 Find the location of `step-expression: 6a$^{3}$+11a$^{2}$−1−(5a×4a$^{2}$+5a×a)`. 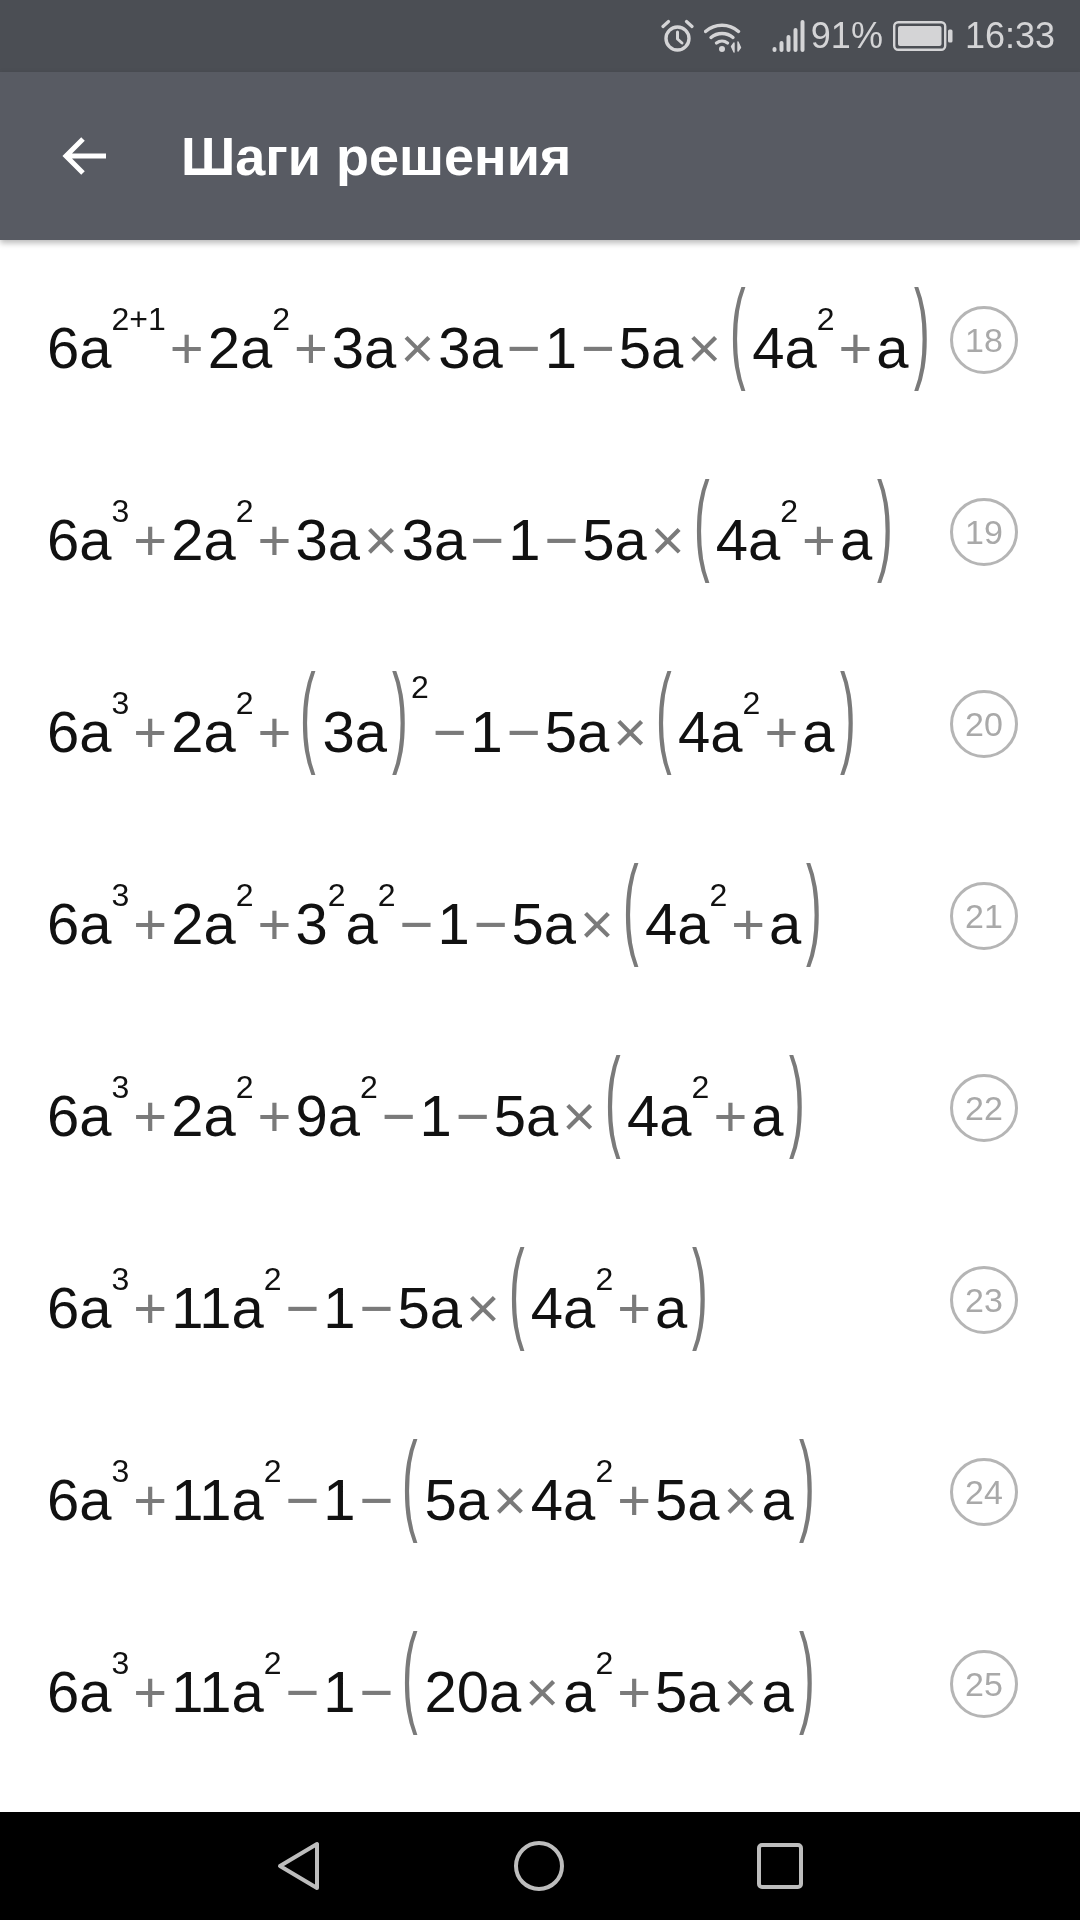

step-expression: 6a$^{3}$+11a$^{2}$−1−(5a×4a$^{2}$+5a×a) is located at coordinates (431, 1486).